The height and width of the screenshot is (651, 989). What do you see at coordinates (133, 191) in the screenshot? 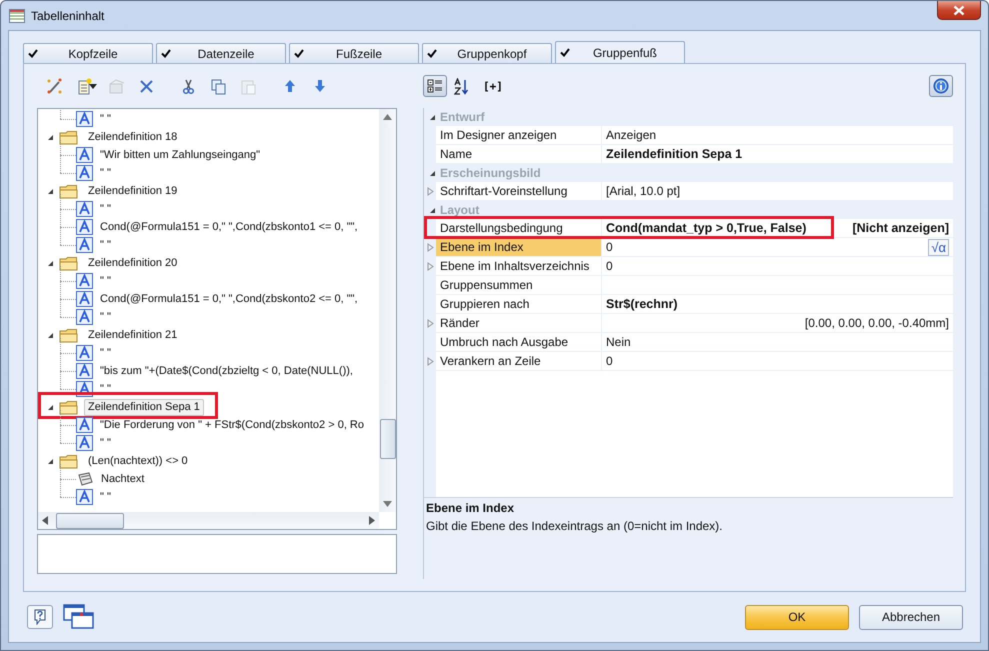
I see `tree-folder: Zeilendefinition 19` at bounding box center [133, 191].